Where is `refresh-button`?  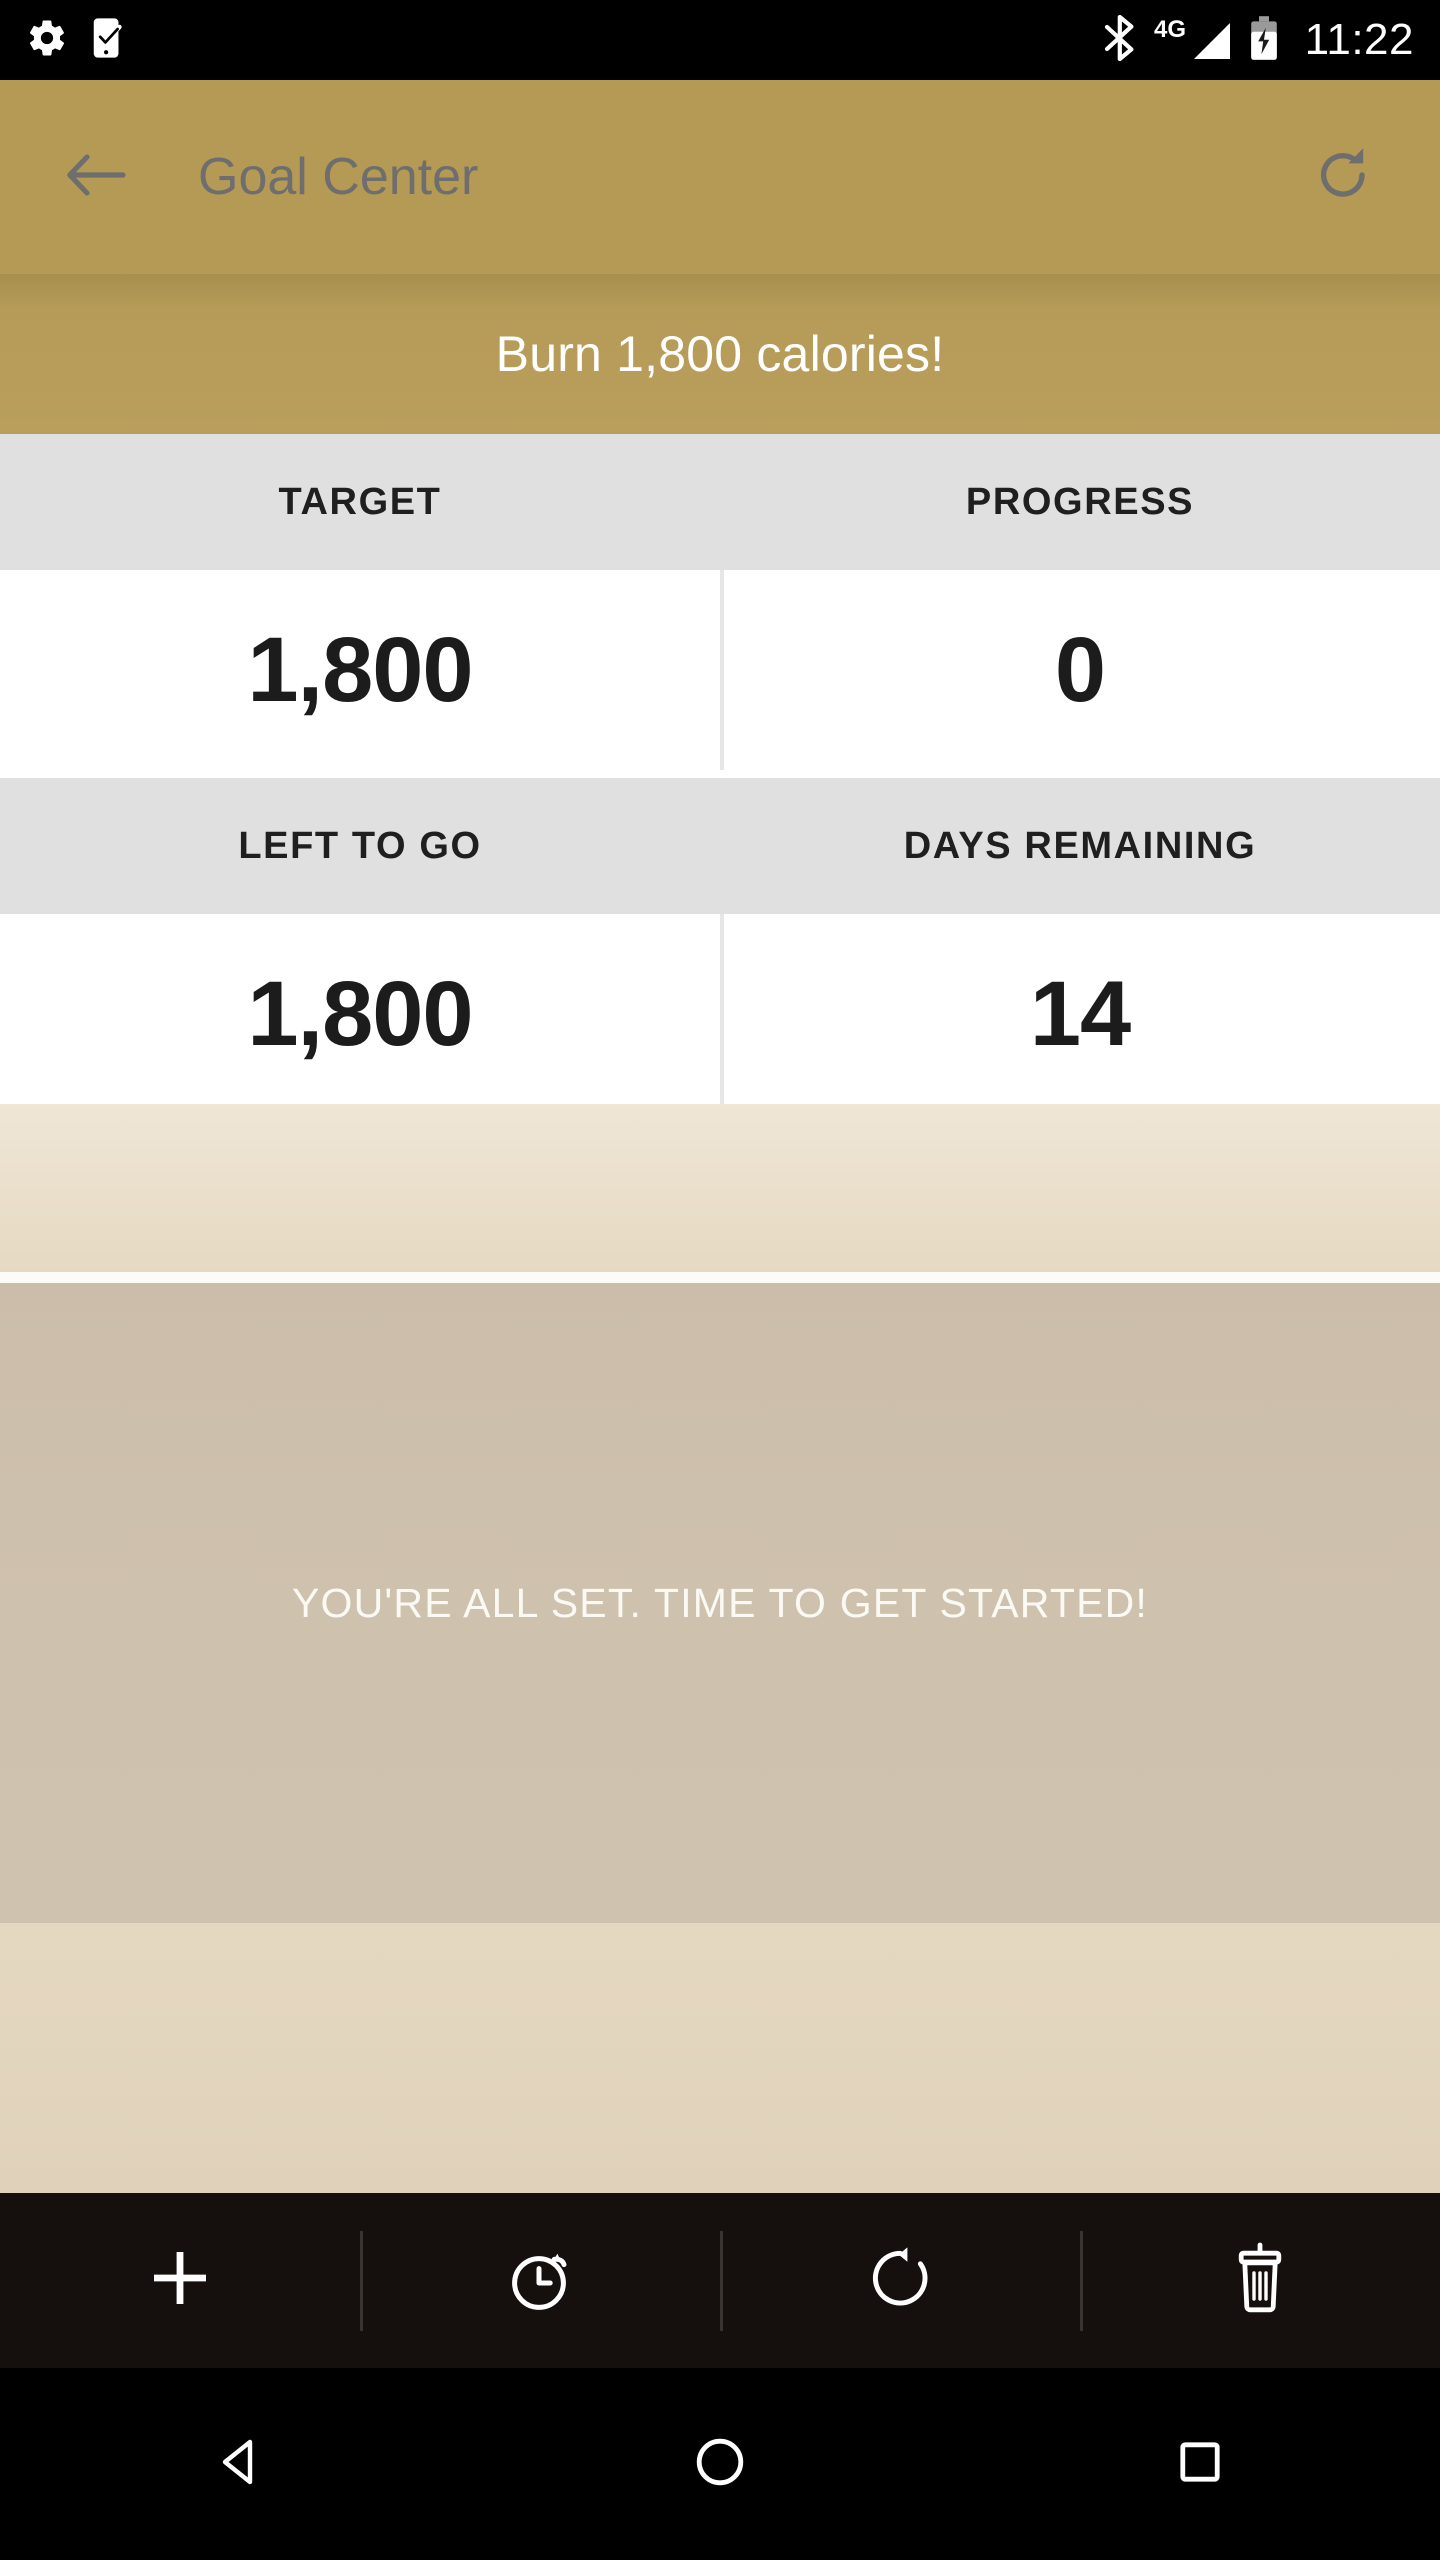
refresh-button is located at coordinates (1344, 177).